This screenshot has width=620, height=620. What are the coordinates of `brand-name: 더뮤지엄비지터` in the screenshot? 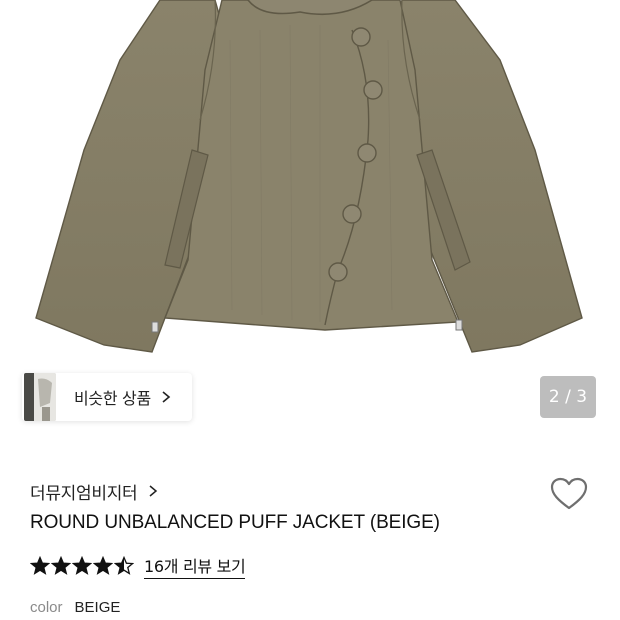 It's located at (84, 493).